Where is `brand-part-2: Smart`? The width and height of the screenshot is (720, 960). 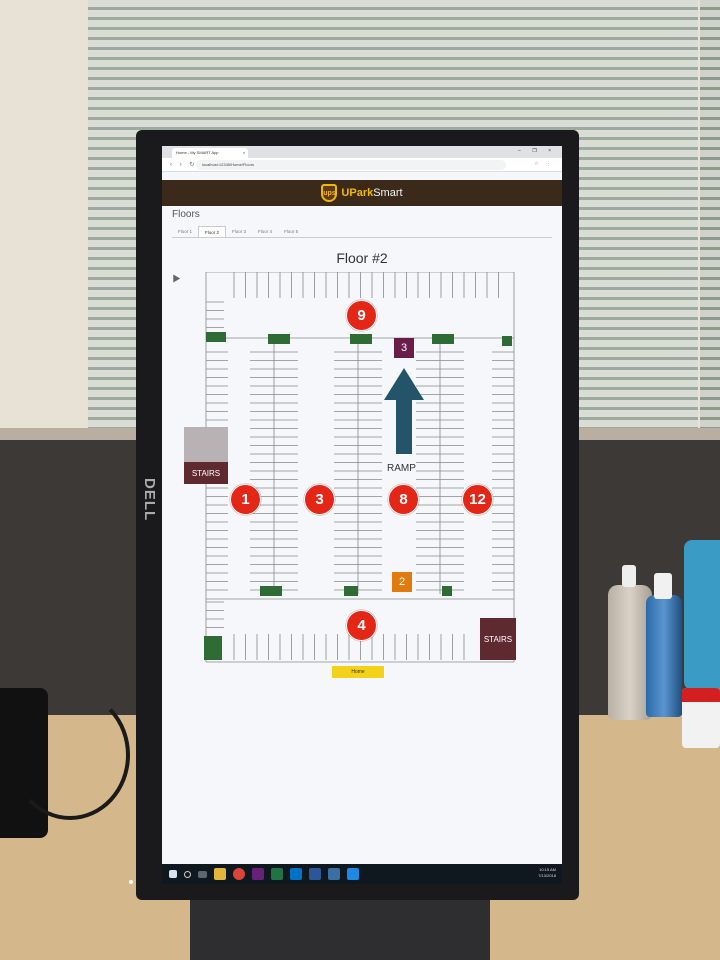 brand-part-2: Smart is located at coordinates (388, 193).